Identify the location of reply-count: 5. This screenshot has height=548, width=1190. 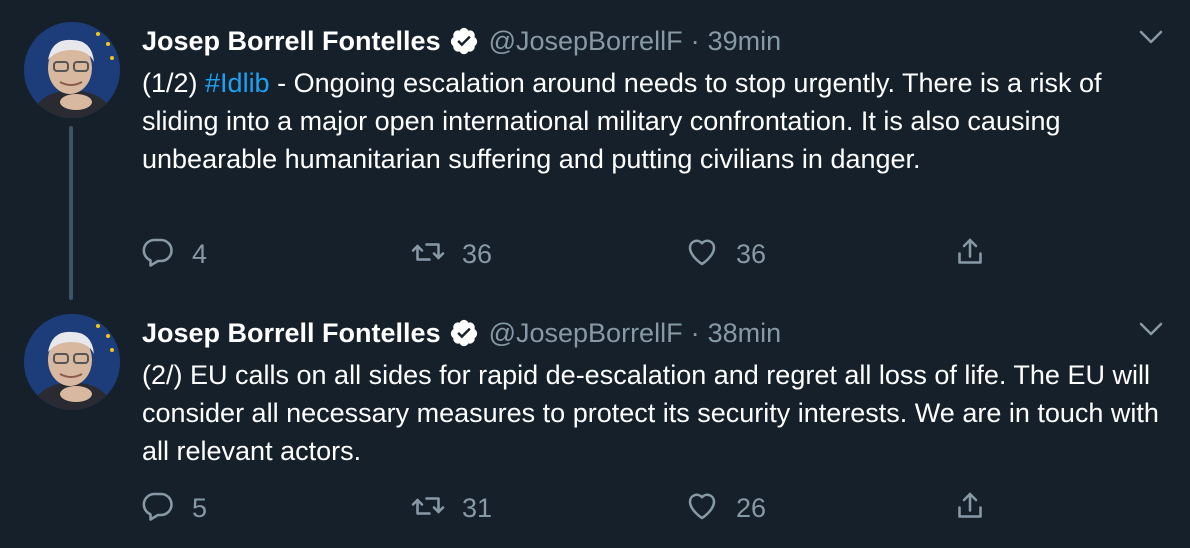
(200, 507).